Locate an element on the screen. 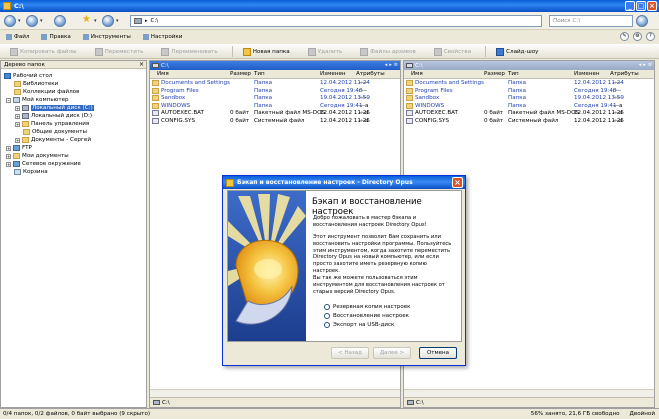 This screenshot has width=659, height=419. tree-item-libraries: Библиотеки is located at coordinates (36, 84).